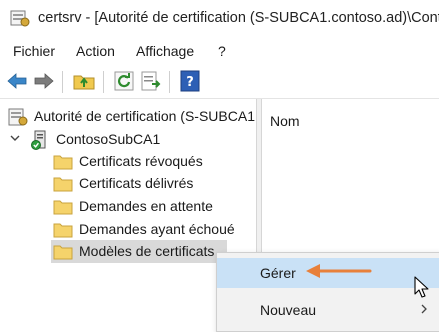  Describe the element at coordinates (44, 81) in the screenshot. I see `forward-arrow-icon` at that location.